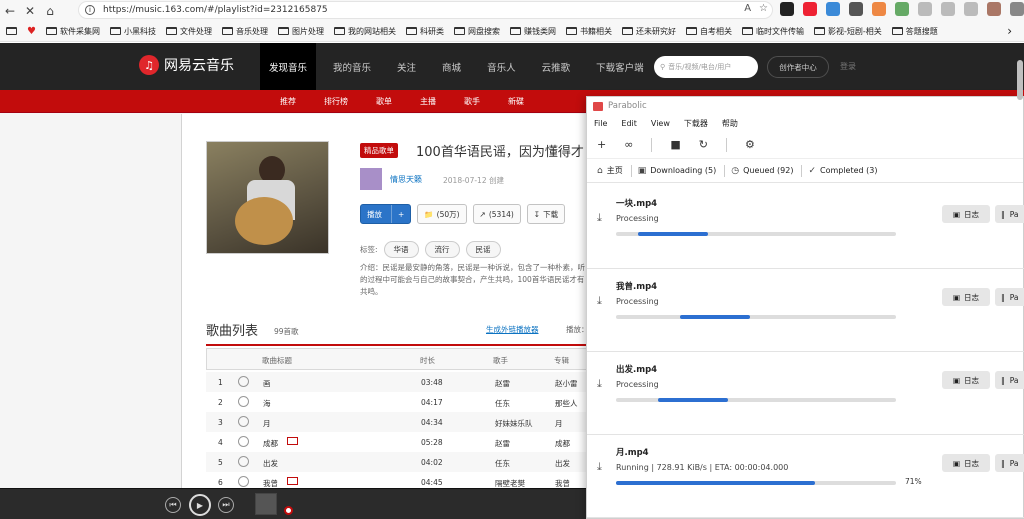  Describe the element at coordinates (10, 11) in the screenshot. I see `back-icon: ←` at that location.